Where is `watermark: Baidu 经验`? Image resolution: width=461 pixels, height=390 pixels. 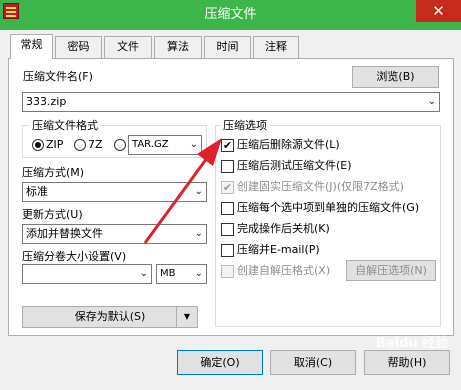 watermark: Baidu 经验 is located at coordinates (412, 343).